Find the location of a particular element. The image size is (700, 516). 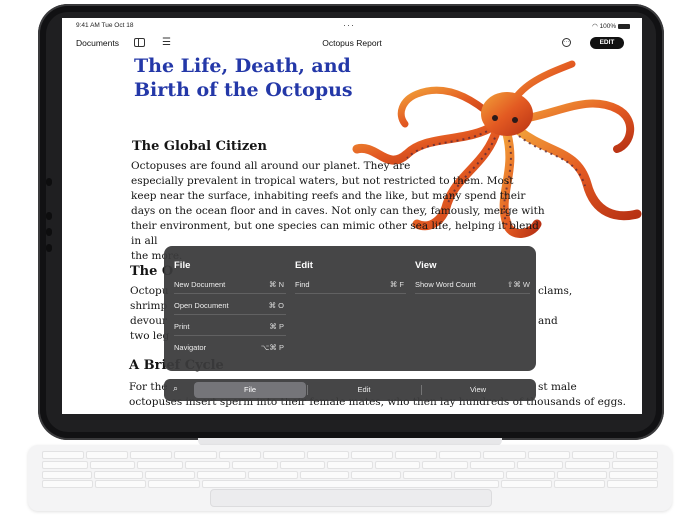

menu-item-open-document: Open Document is located at coordinates (201, 305).